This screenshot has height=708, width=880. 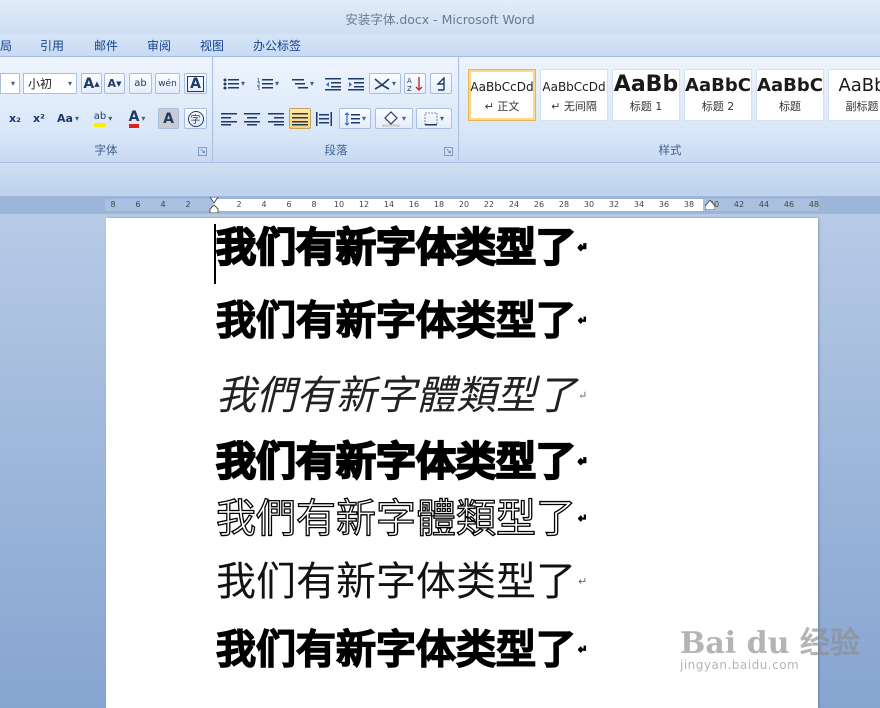 What do you see at coordinates (394, 118) in the screenshot?
I see `shading-button` at bounding box center [394, 118].